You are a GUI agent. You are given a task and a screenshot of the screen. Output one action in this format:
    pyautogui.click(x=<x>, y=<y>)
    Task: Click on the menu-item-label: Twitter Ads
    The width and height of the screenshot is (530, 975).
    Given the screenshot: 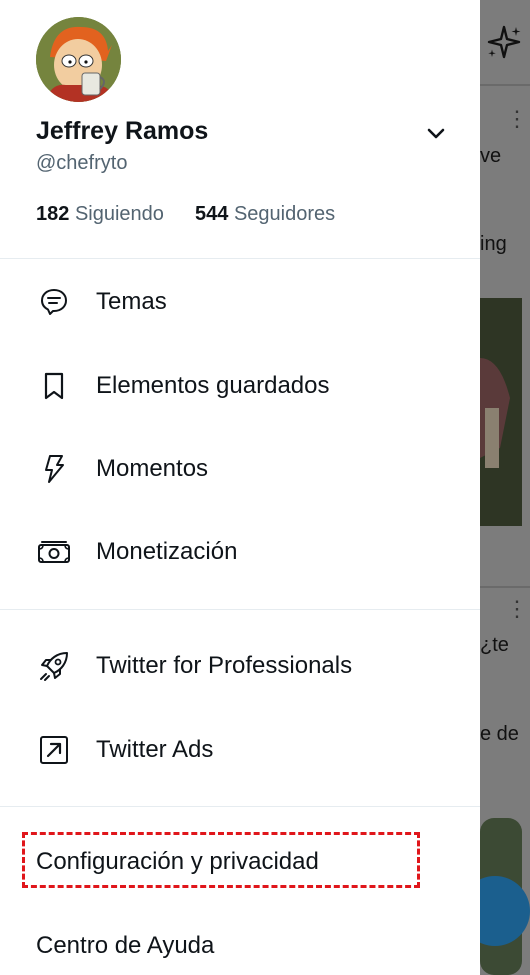 What is the action you would take?
    pyautogui.click(x=155, y=749)
    